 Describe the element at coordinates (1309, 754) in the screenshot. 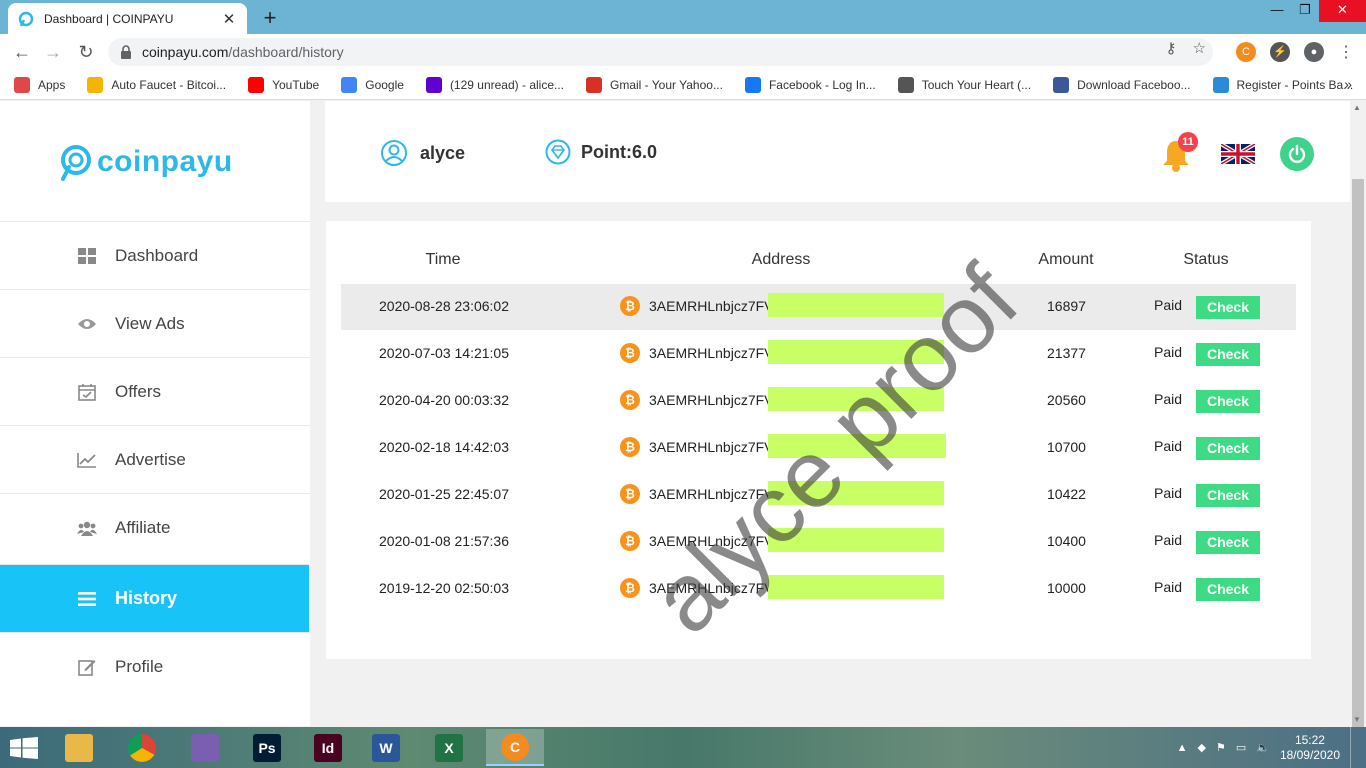

I see `clock-date: 18/09/2020` at that location.